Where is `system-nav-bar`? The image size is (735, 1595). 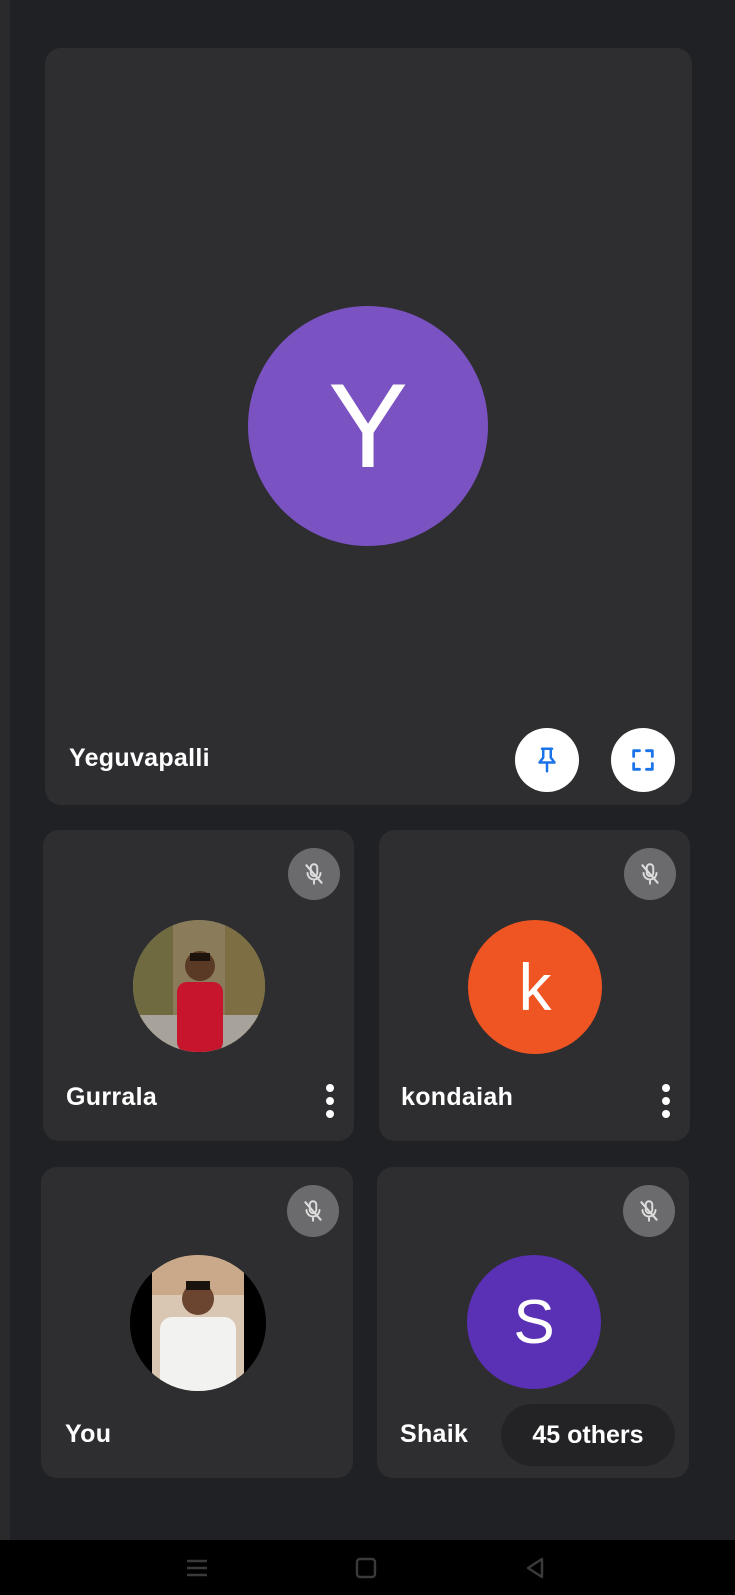
system-nav-bar is located at coordinates (367, 1567).